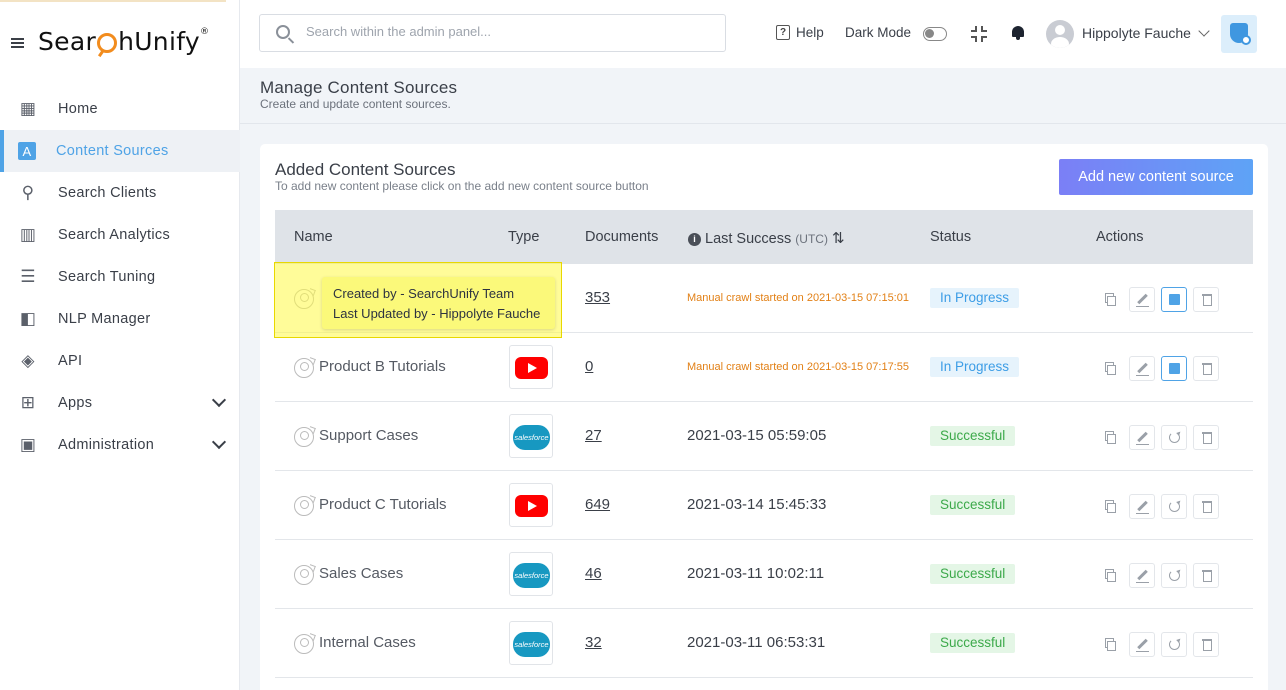 Image resolution: width=1286 pixels, height=690 pixels. I want to click on last-success-value: 2021-03-14 15:45:33, so click(757, 504).